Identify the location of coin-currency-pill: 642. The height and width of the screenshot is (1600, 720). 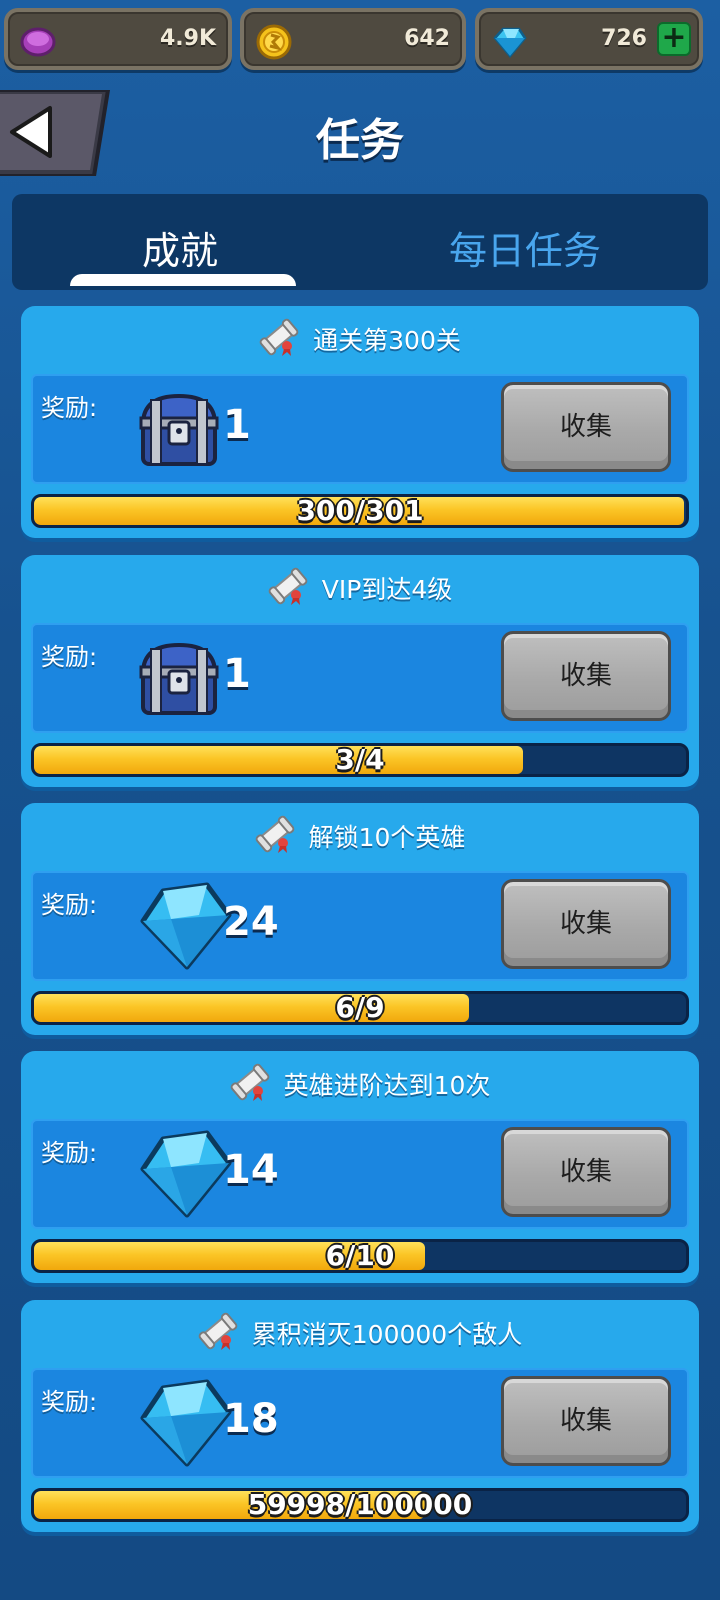
(353, 39).